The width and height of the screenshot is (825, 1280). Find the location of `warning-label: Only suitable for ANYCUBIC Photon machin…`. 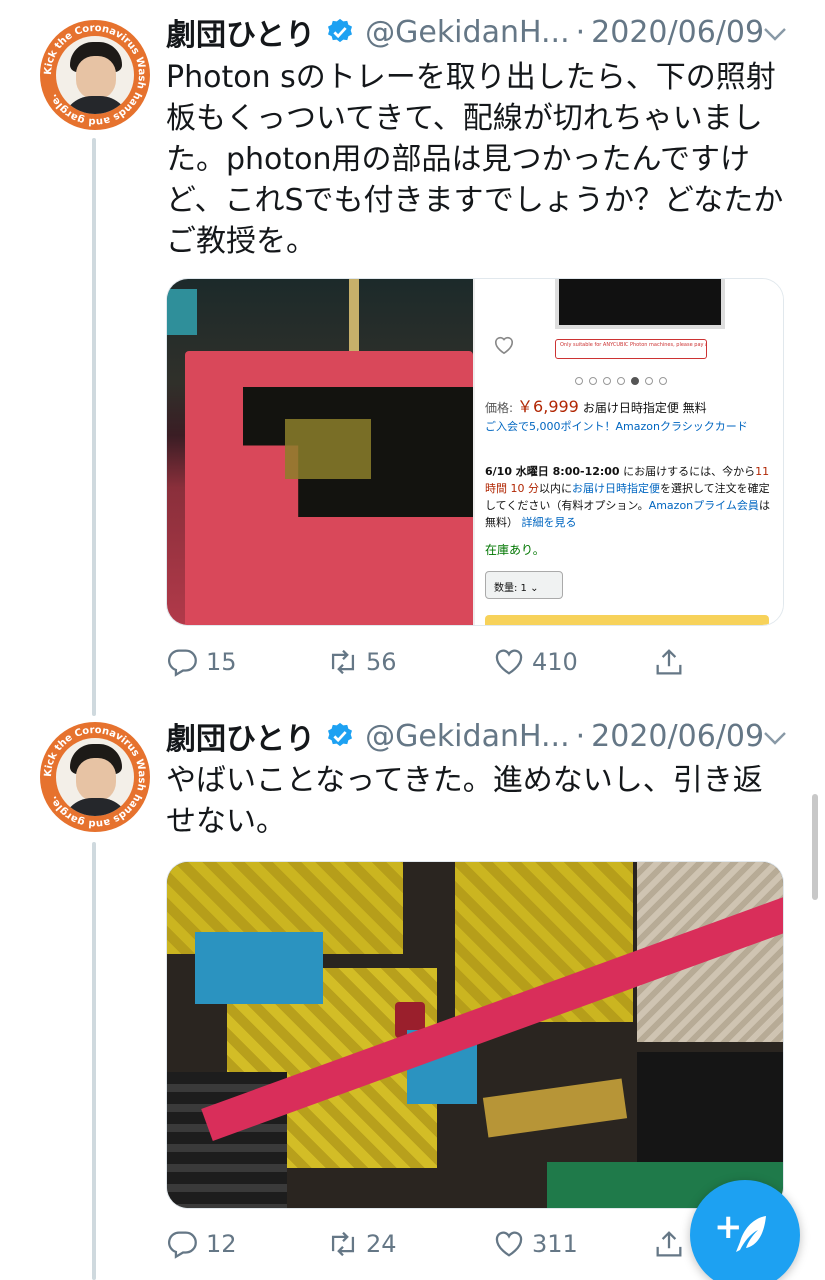

warning-label: Only suitable for ANYCUBIC Photon machin… is located at coordinates (631, 349).